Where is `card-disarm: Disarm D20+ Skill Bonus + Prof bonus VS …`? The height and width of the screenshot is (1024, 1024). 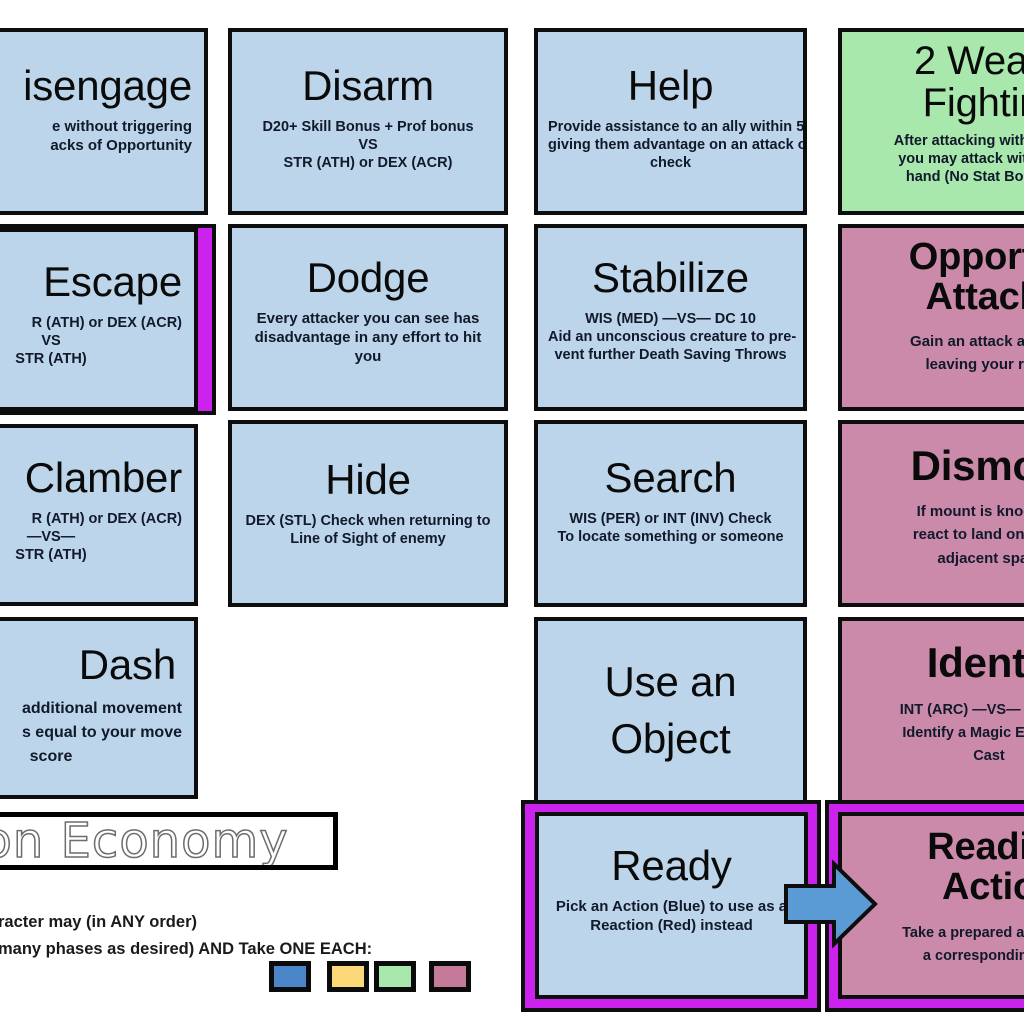 card-disarm: Disarm D20+ Skill Bonus + Prof bonus VS … is located at coordinates (368, 121).